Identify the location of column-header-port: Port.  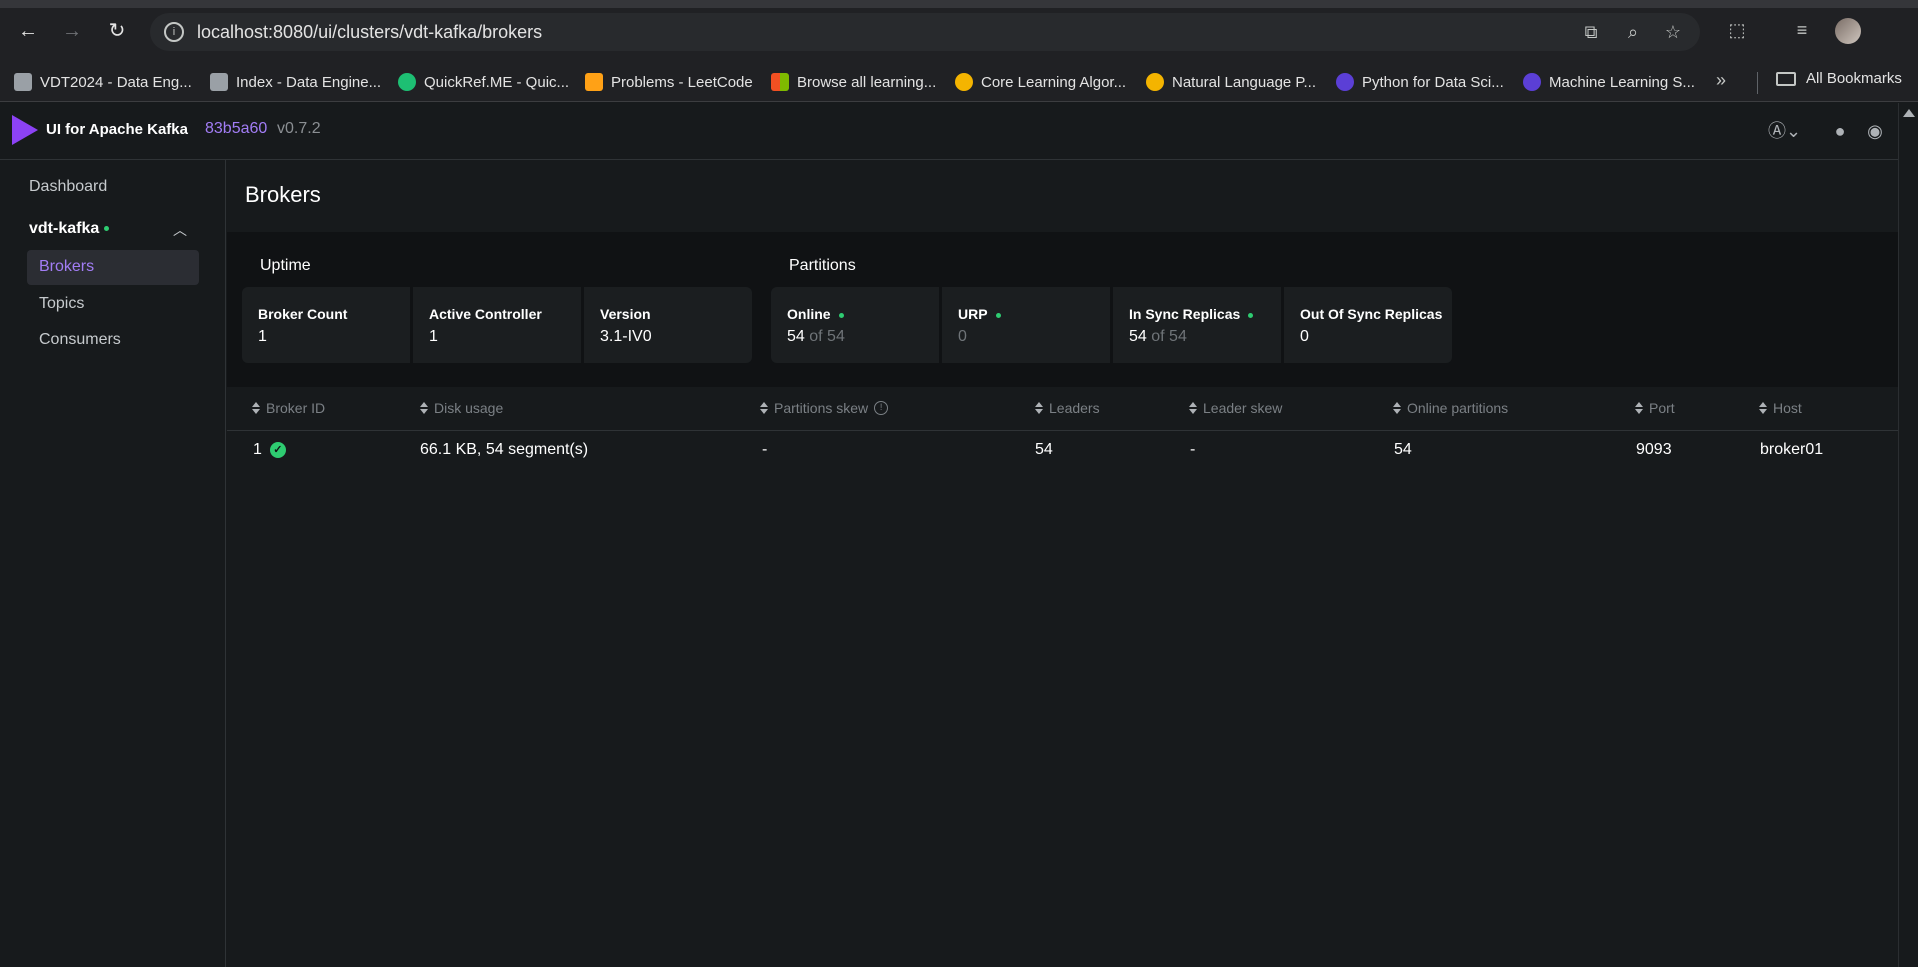
(1655, 408).